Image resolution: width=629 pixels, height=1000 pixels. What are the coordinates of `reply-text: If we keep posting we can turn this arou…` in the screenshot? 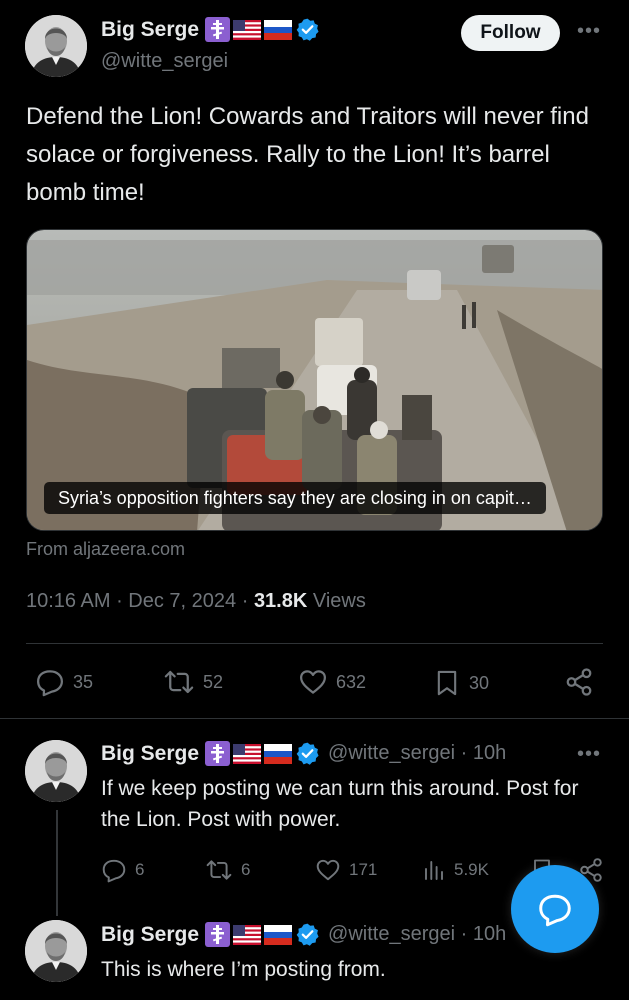 It's located at (340, 804).